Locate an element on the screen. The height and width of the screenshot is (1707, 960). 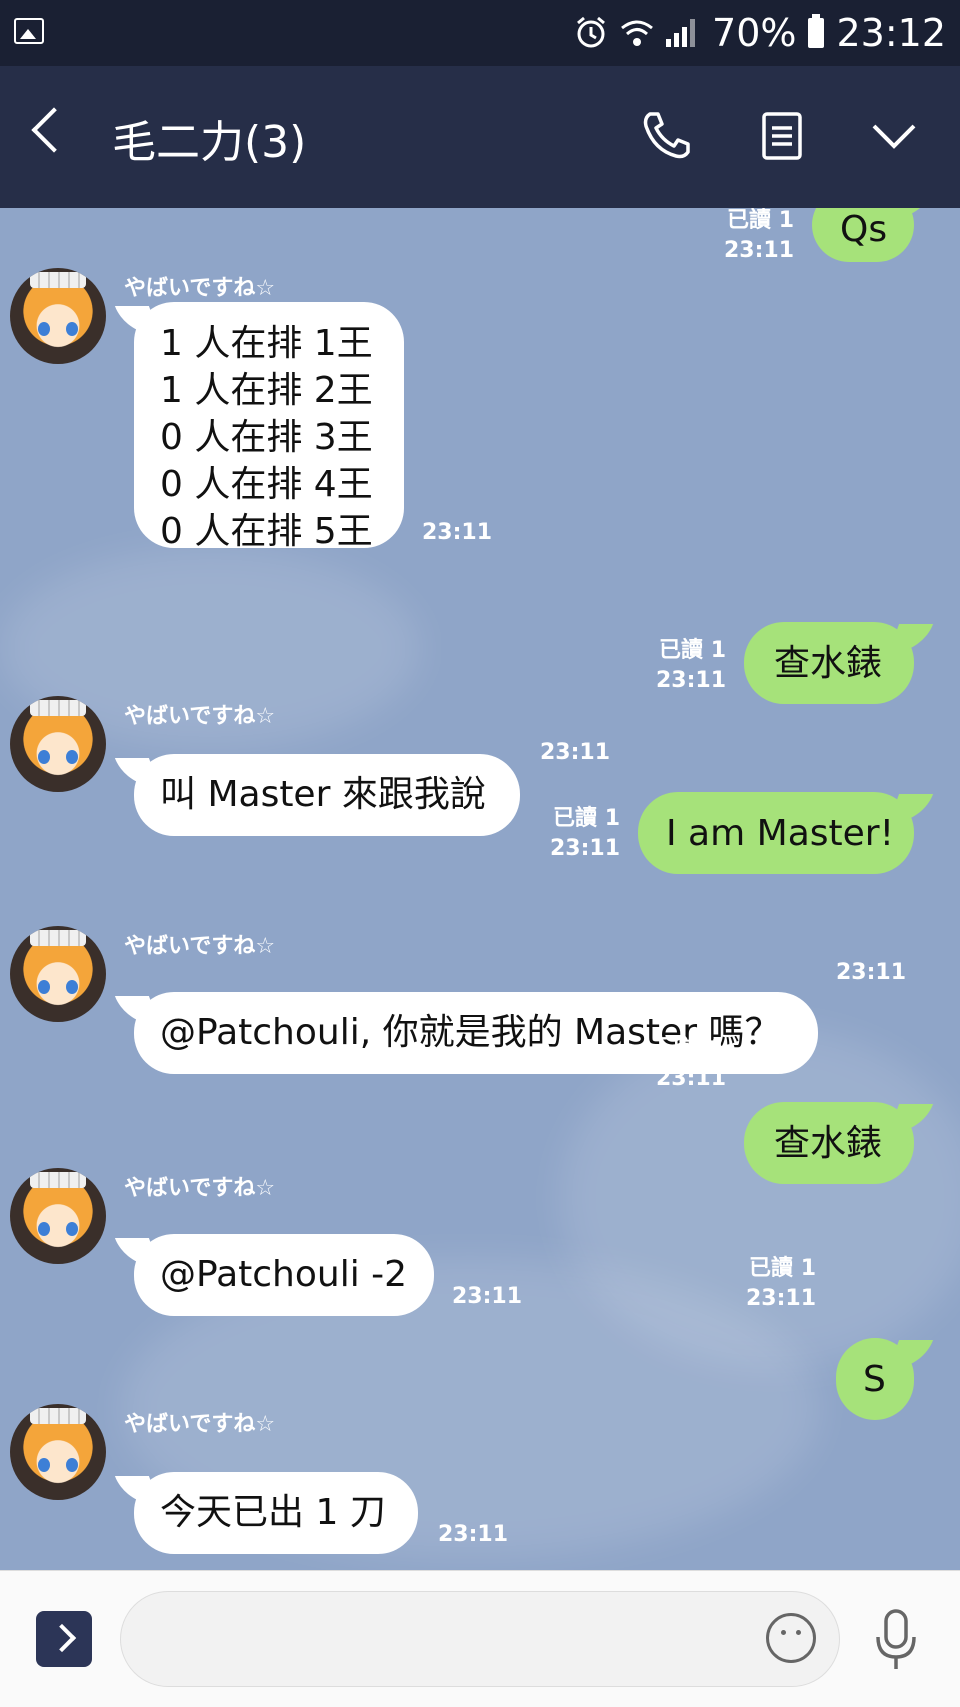
wifi-icon is located at coordinates (637, 33).